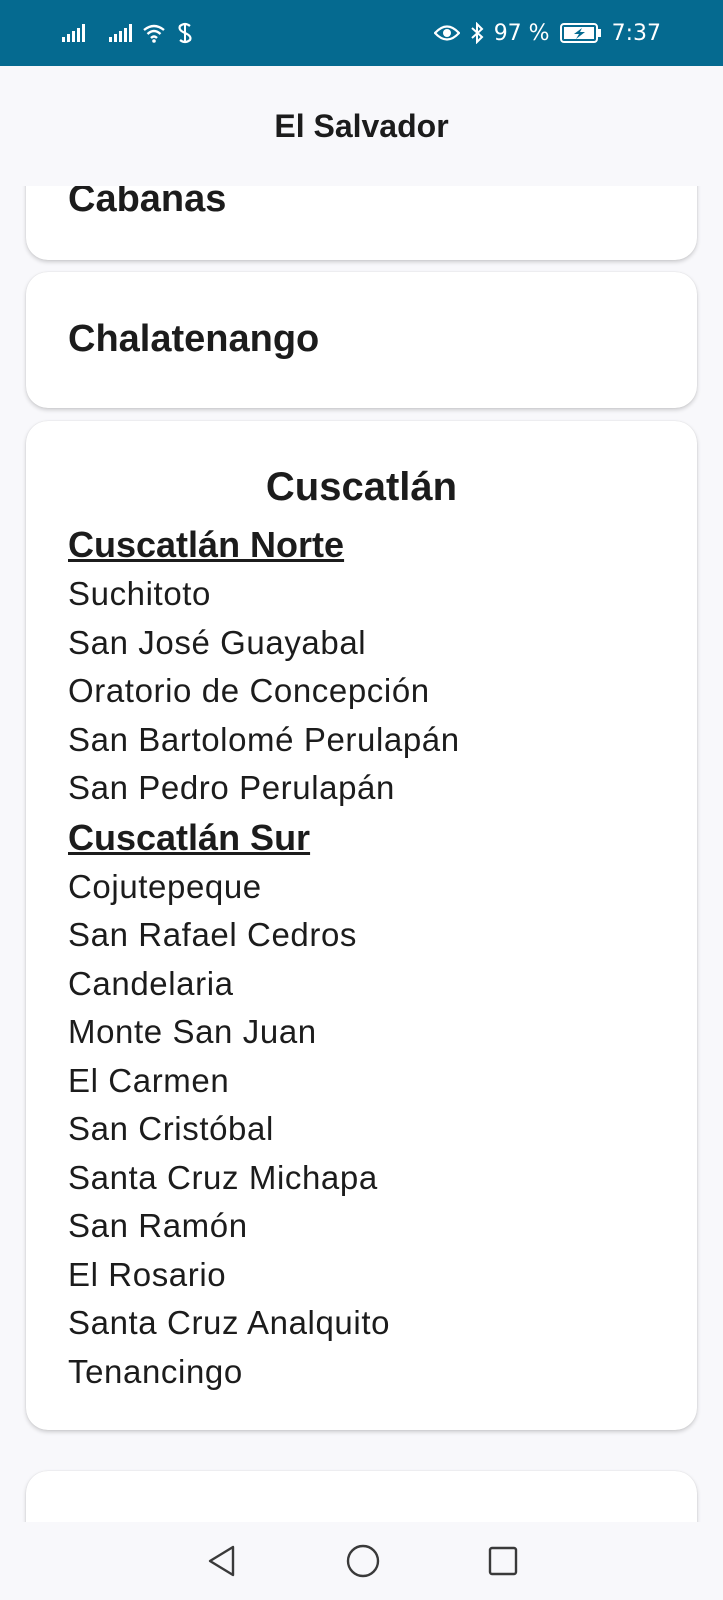  I want to click on municipality-item: Oratorio de Concepción, so click(249, 690).